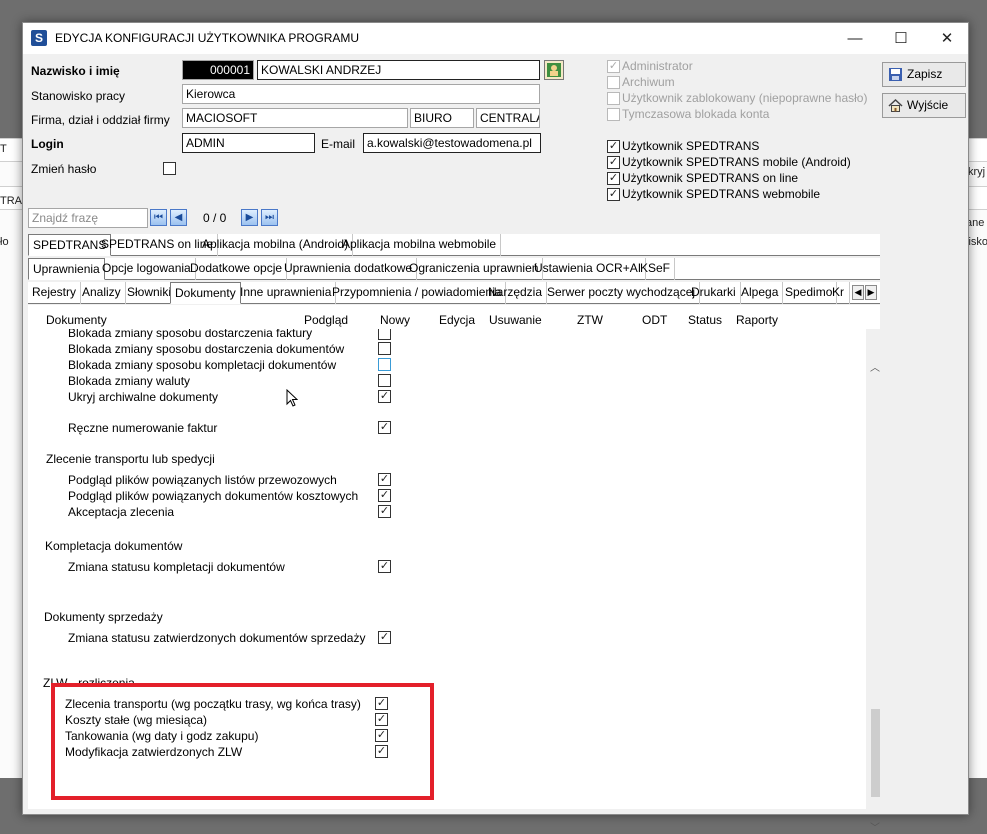 Image resolution: width=987 pixels, height=834 pixels. Describe the element at coordinates (442, 118) in the screenshot. I see `department-field: BIURO` at that location.